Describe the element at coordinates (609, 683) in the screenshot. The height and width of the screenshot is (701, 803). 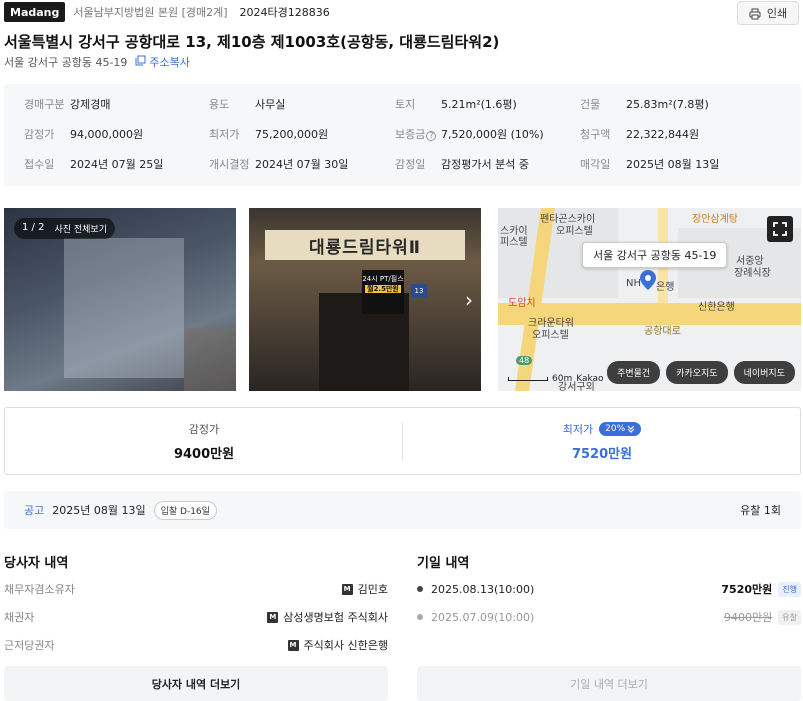
I see `dates-more-button: 기일 내역 더보기` at that location.